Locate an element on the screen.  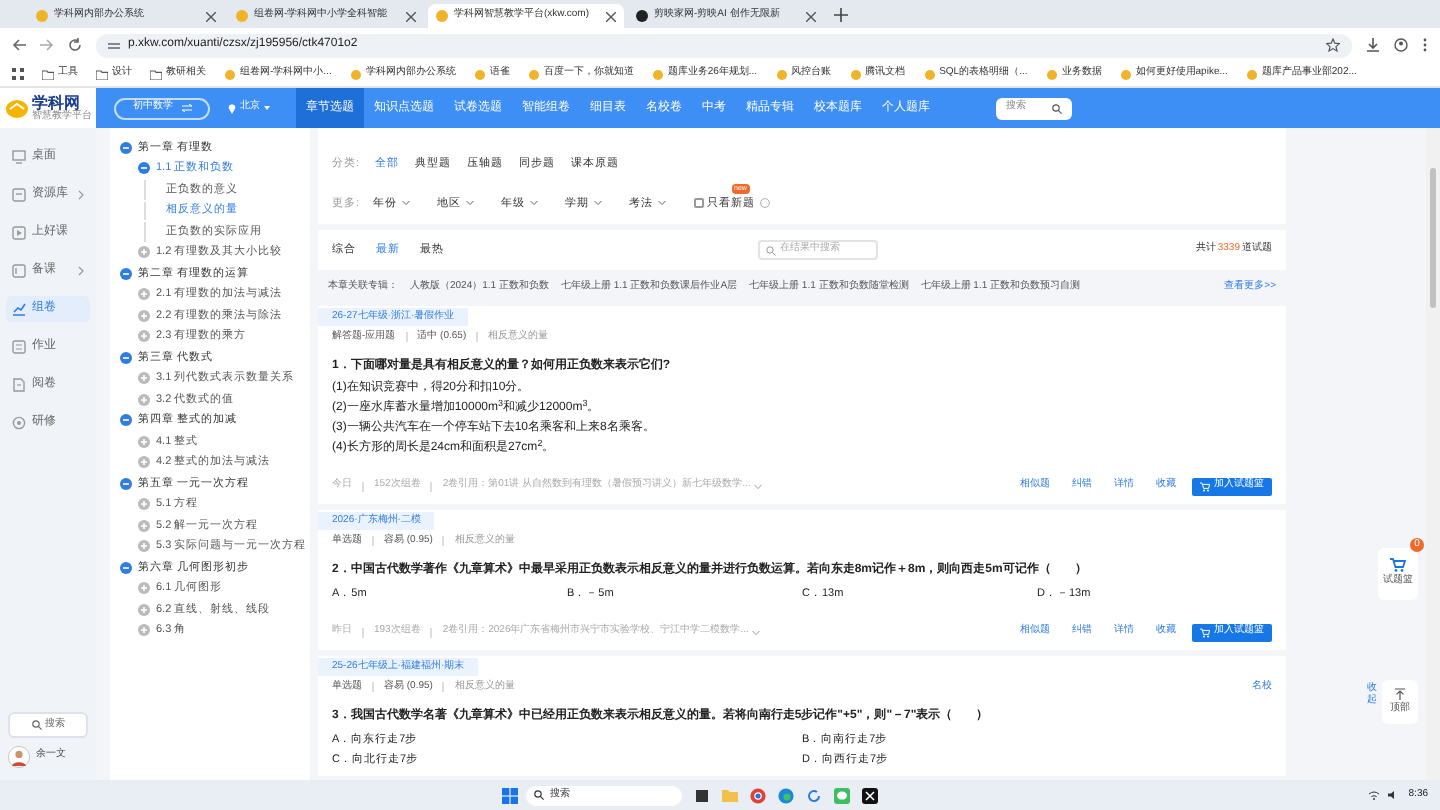
star-icon is located at coordinates (1333, 45).